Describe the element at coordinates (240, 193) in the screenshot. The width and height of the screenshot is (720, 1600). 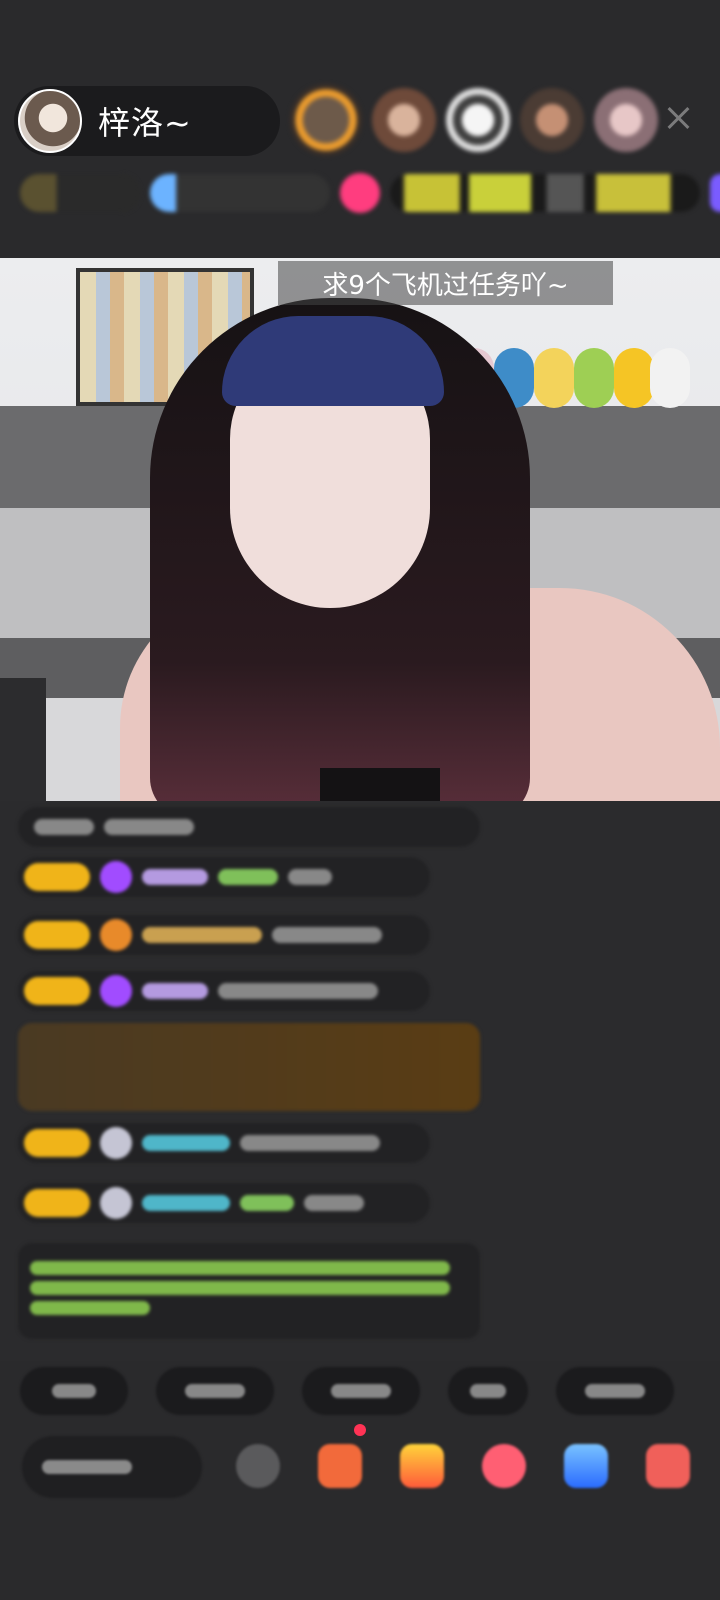
I see `popularity-chip` at that location.